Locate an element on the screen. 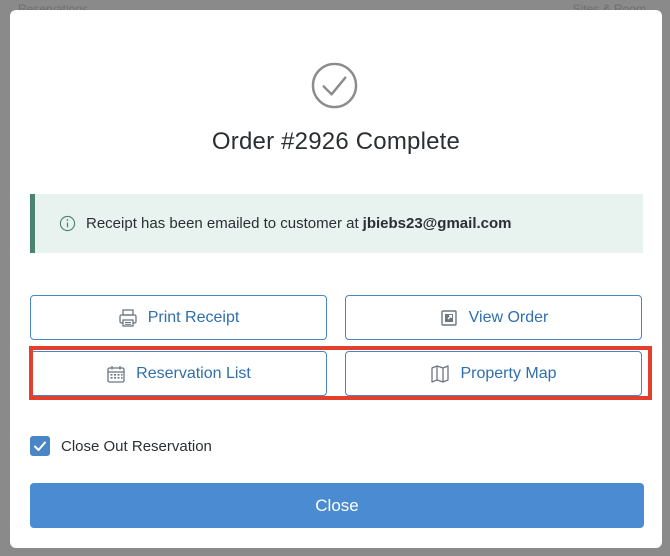  close-out-label: Close Out Reservation is located at coordinates (136, 446).